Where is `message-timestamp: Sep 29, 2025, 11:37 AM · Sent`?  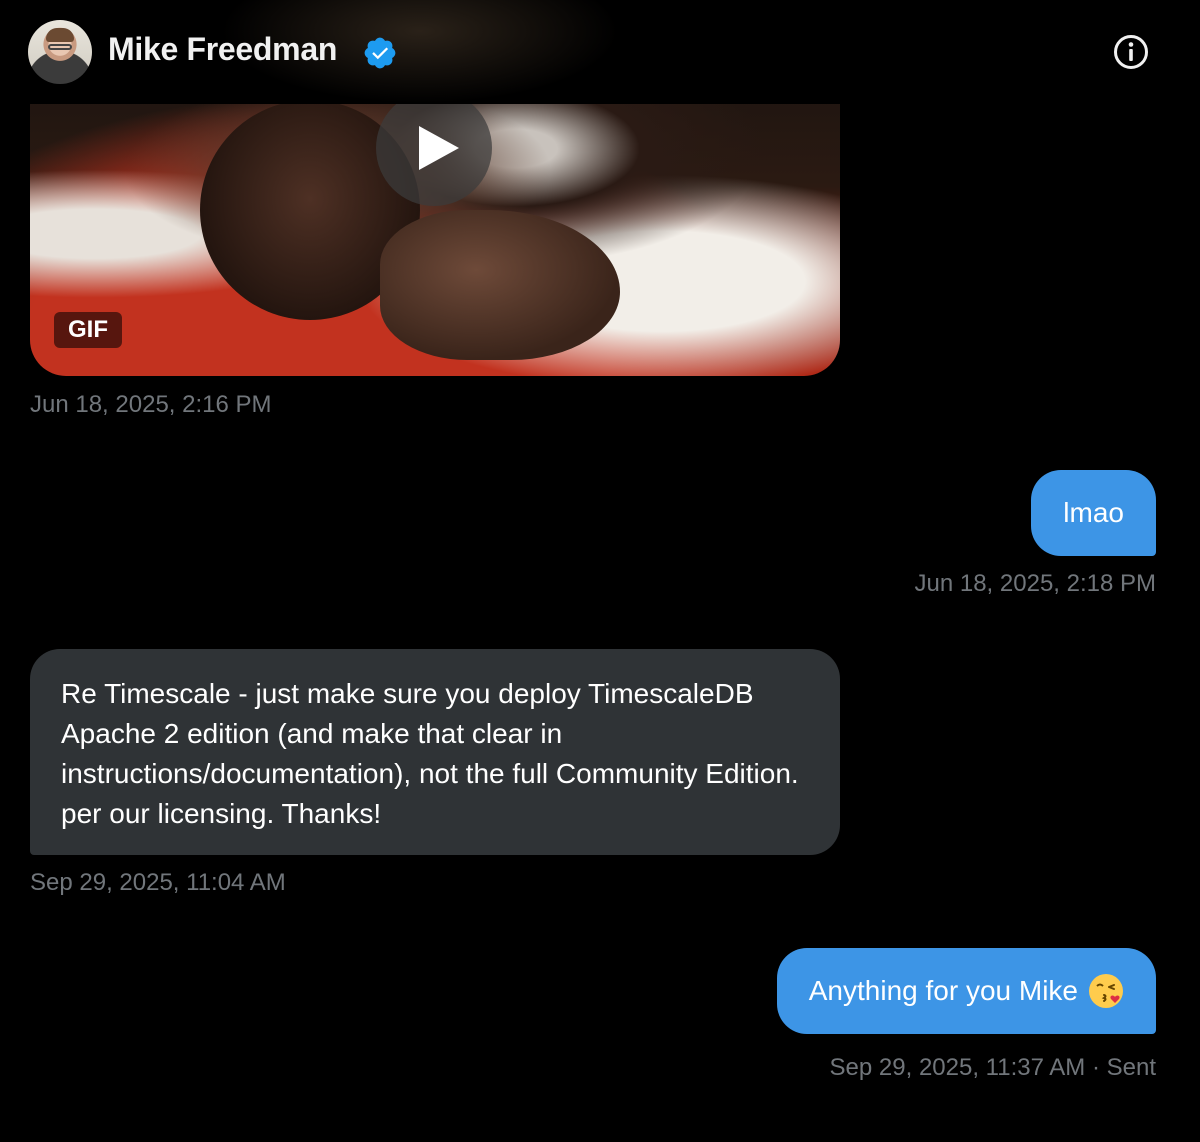 message-timestamp: Sep 29, 2025, 11:37 AM · Sent is located at coordinates (992, 1067).